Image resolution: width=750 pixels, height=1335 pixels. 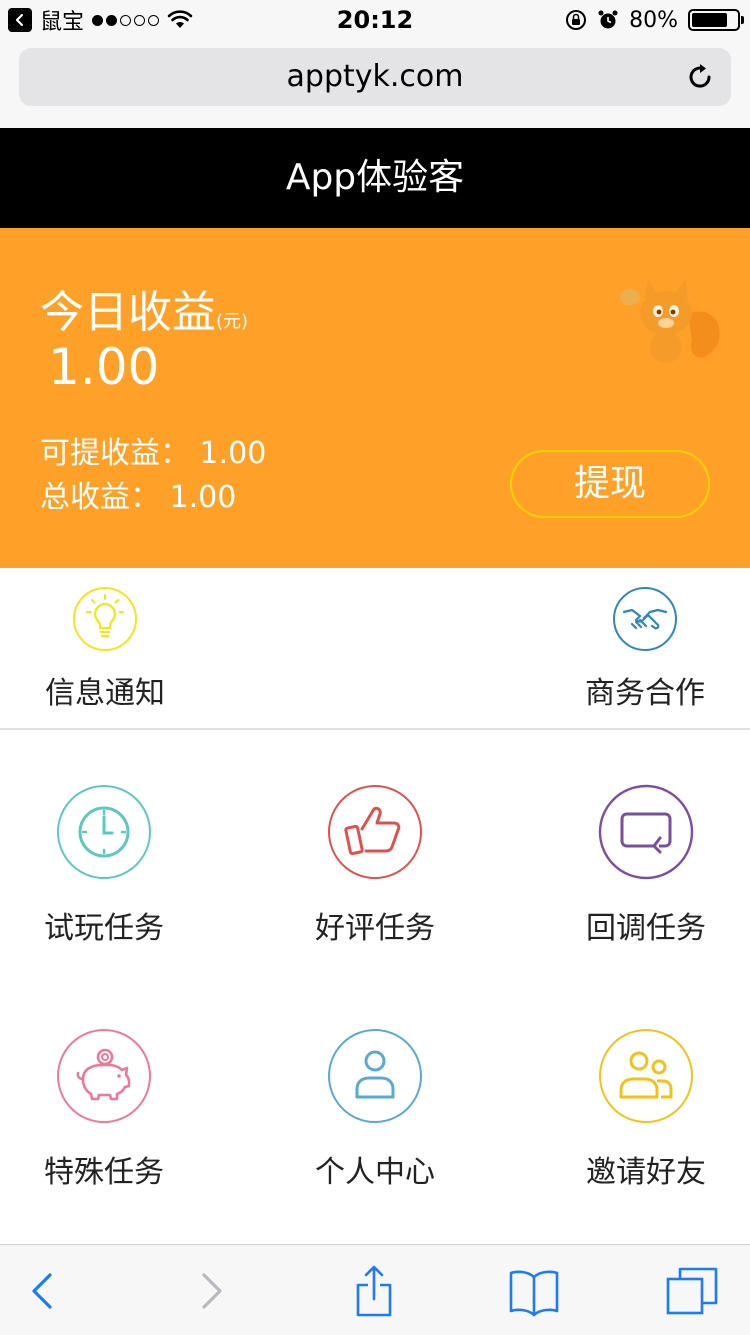 I want to click on available-earnings: 可提收益： 1.00, so click(x=153, y=453).